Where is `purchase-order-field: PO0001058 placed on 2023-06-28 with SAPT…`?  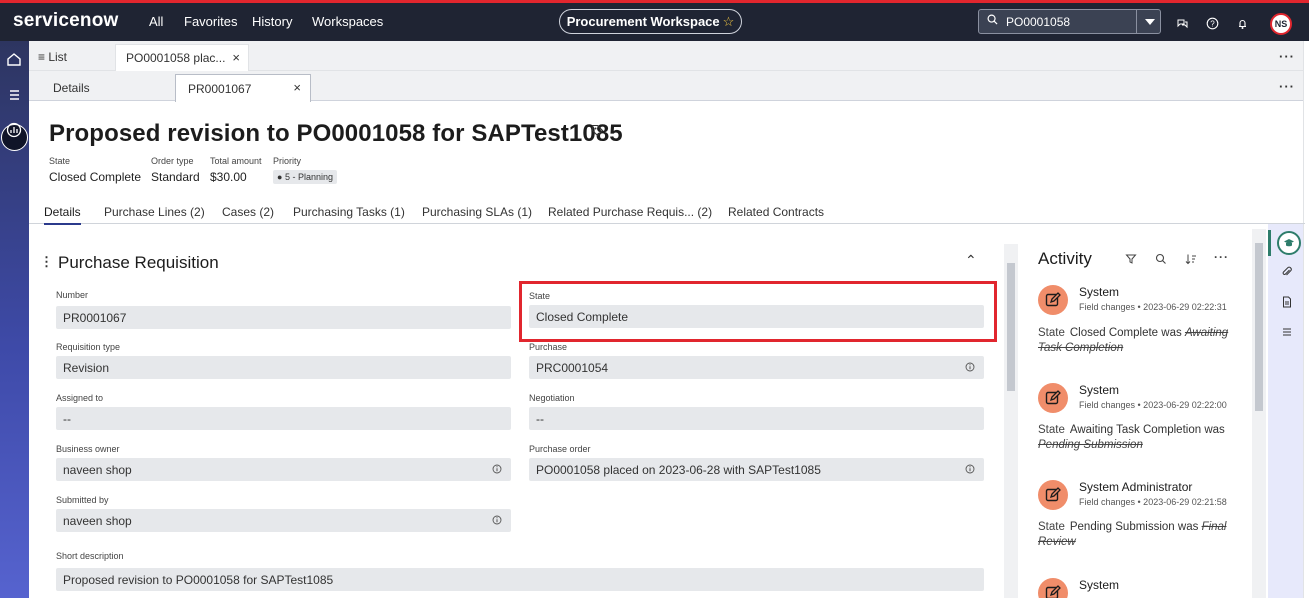
purchase-order-field: PO0001058 placed on 2023-06-28 with SAPT… is located at coordinates (756, 469).